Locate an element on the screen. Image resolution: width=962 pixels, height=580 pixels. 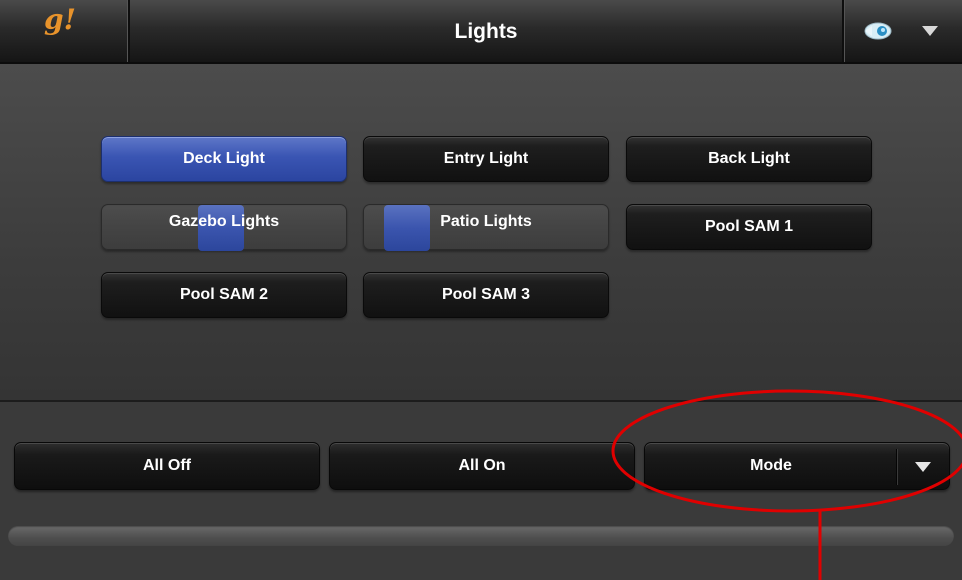
dimmer-level-indicator is located at coordinates (407, 228).